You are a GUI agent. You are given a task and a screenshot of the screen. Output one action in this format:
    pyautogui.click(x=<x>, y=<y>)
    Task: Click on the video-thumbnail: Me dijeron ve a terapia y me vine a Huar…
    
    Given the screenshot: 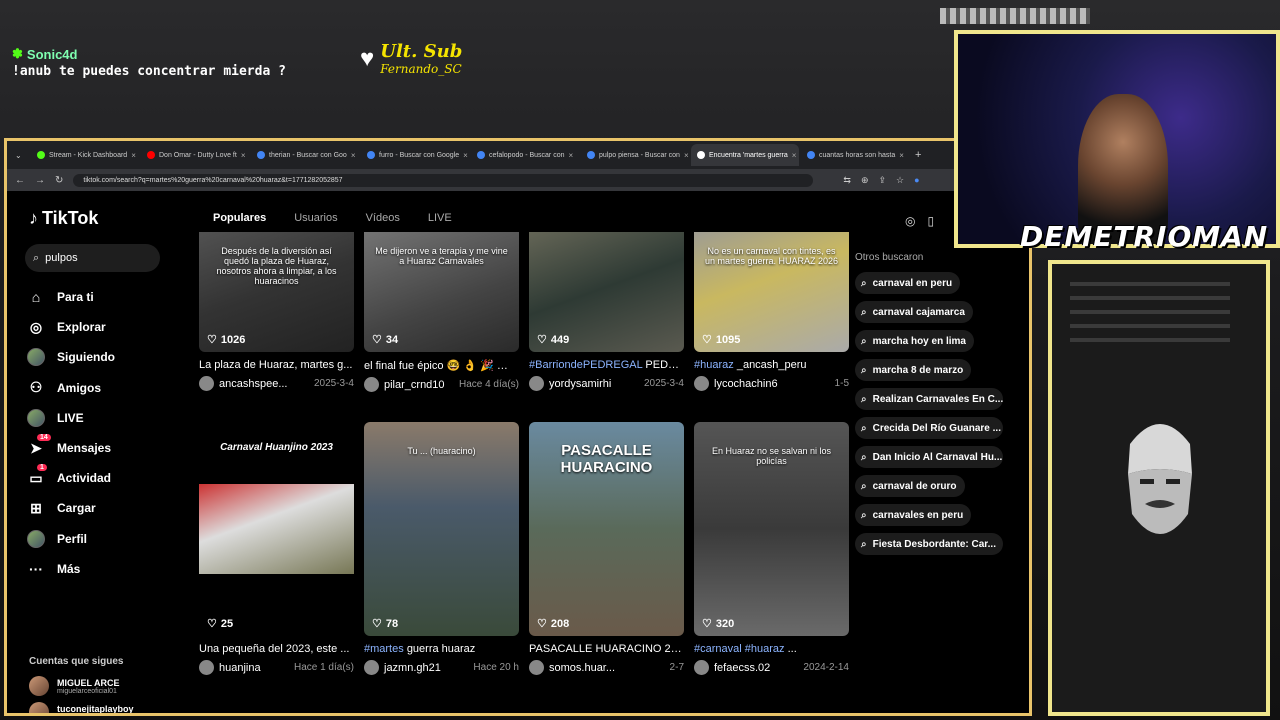 What is the action you would take?
    pyautogui.click(x=441, y=292)
    